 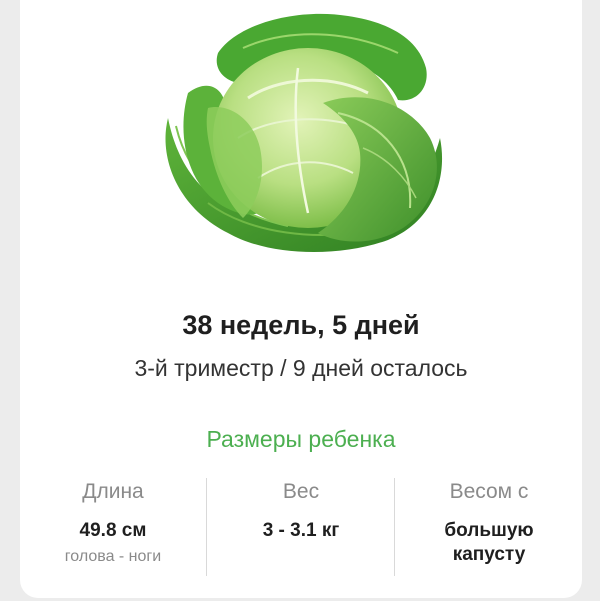 What do you see at coordinates (489, 543) in the screenshot?
I see `comparison-value: большую капусту` at bounding box center [489, 543].